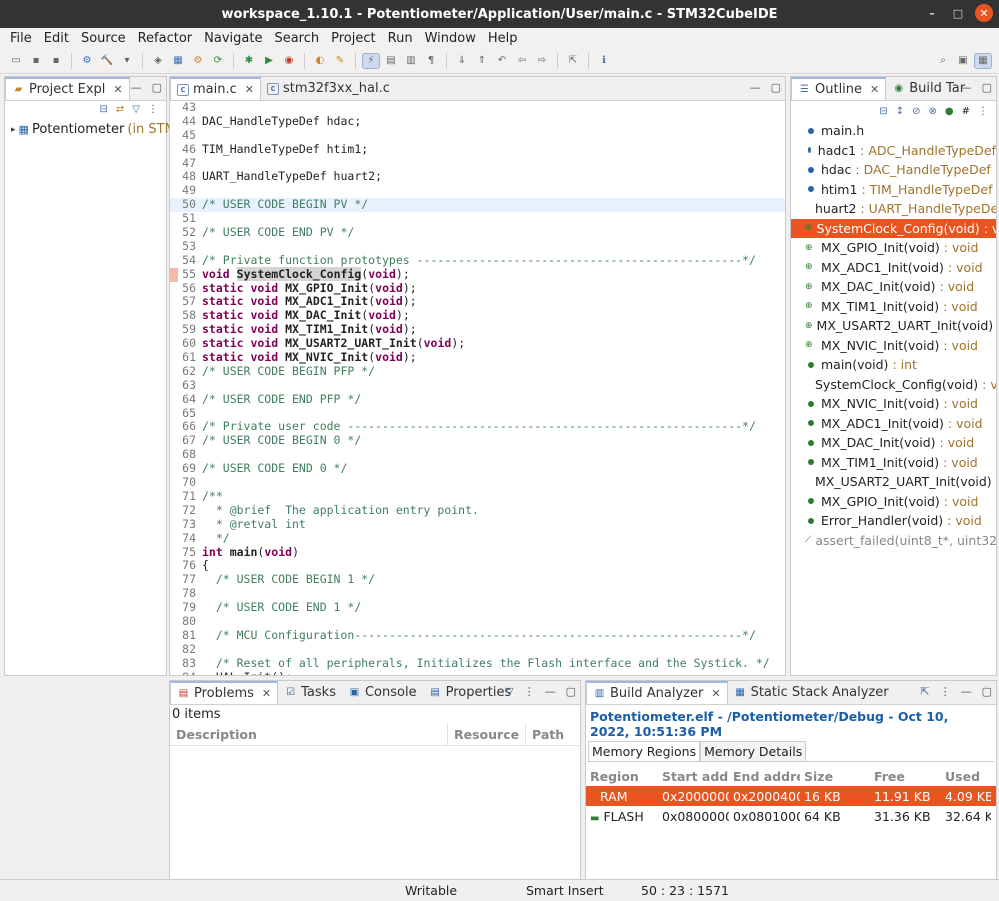 This screenshot has width=999, height=901. What do you see at coordinates (893, 365) in the screenshot?
I see `outline-item: main(void): int` at bounding box center [893, 365].